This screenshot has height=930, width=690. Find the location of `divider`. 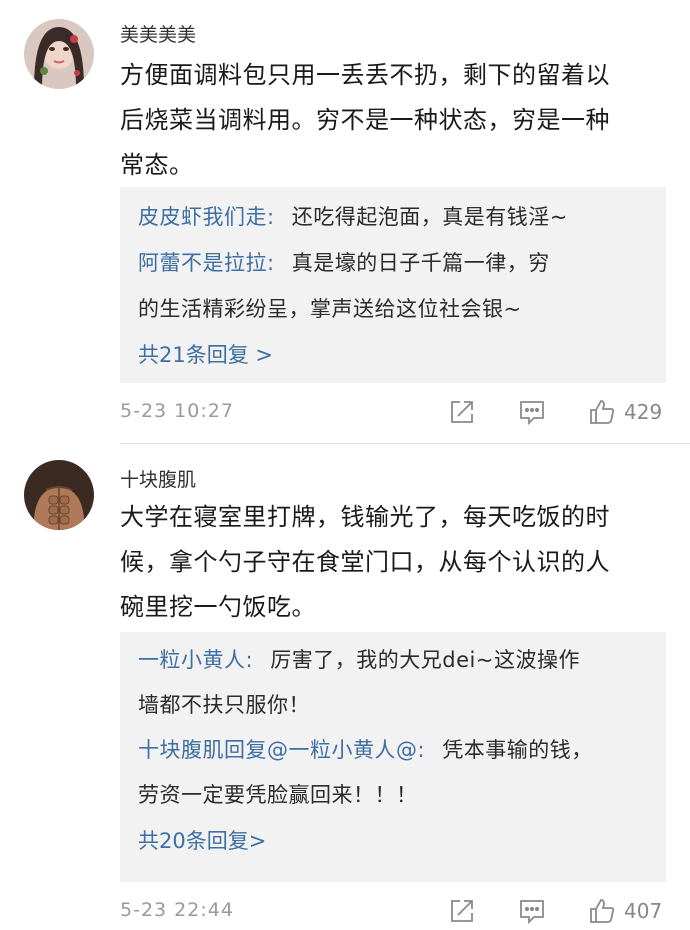

divider is located at coordinates (405, 443).